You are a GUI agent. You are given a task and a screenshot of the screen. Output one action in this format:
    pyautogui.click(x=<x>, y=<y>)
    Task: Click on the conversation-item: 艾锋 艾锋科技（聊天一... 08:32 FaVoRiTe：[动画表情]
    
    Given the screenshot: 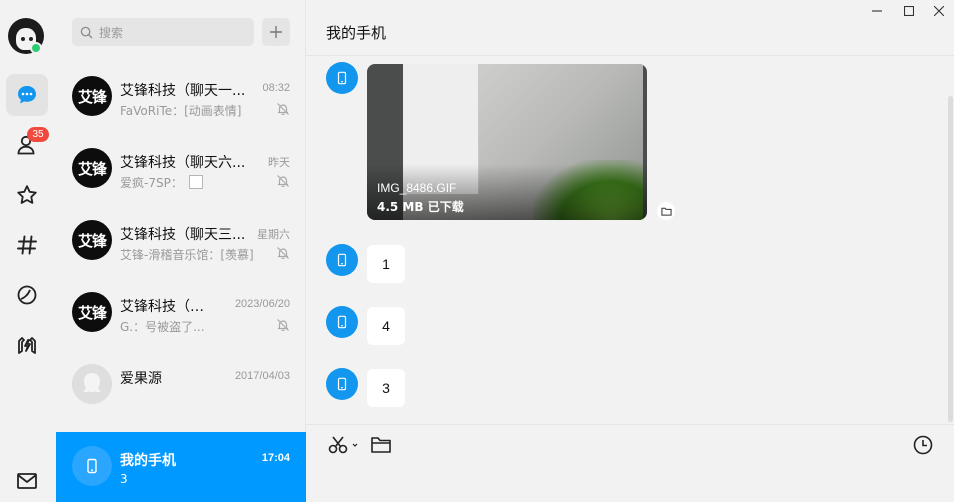 What is the action you would take?
    pyautogui.click(x=181, y=98)
    